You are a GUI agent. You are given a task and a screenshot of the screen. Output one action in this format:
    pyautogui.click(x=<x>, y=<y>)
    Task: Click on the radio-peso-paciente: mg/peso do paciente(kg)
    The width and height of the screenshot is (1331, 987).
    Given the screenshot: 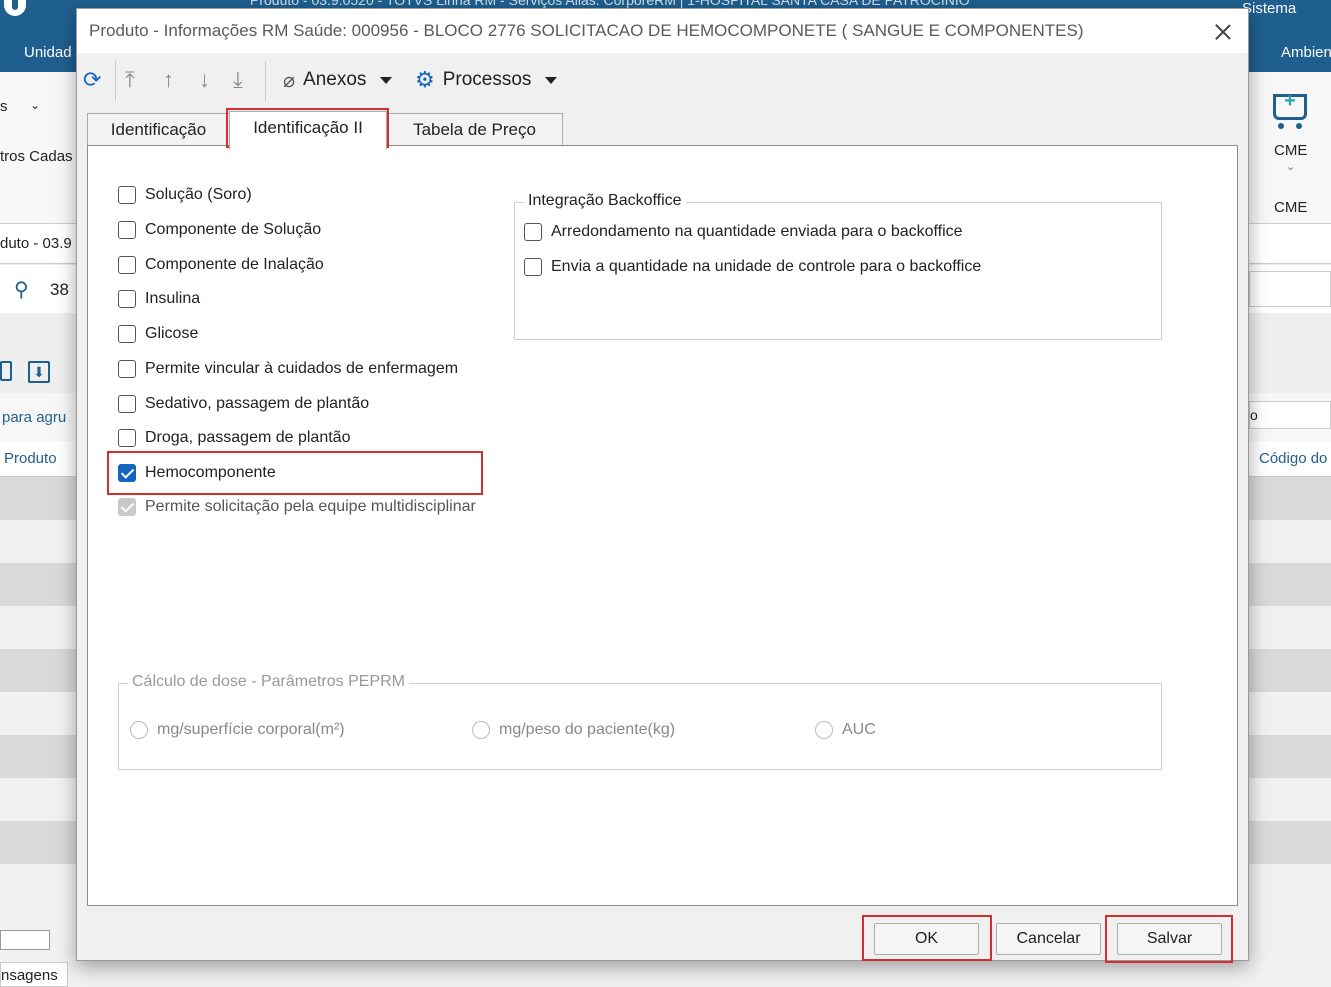 What is the action you would take?
    pyautogui.click(x=573, y=730)
    